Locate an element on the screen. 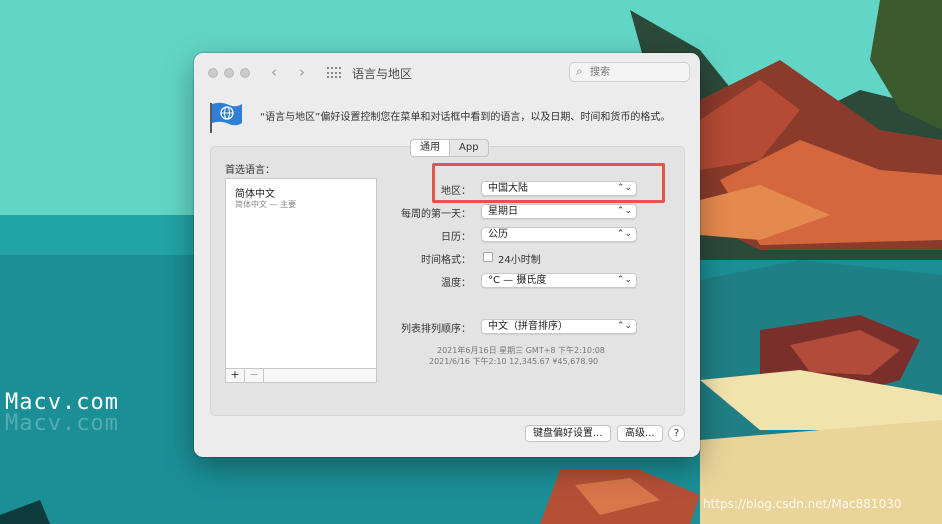 Image resolution: width=942 pixels, height=524 pixels. language-item-name: 简体中文 is located at coordinates (255, 192).